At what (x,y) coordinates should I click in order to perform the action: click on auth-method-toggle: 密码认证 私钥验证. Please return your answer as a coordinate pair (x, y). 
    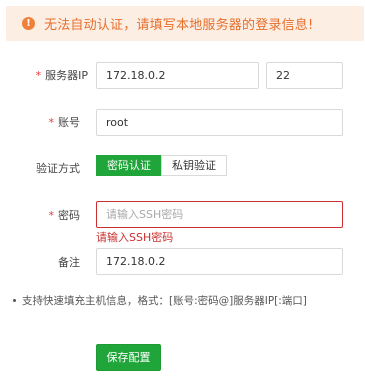
    Looking at the image, I should click on (161, 165).